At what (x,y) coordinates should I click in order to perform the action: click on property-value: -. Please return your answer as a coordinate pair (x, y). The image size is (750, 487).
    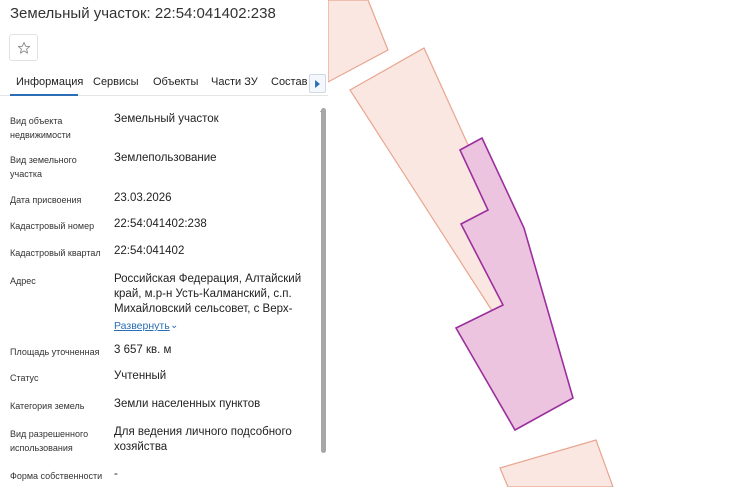
    Looking at the image, I should click on (116, 474).